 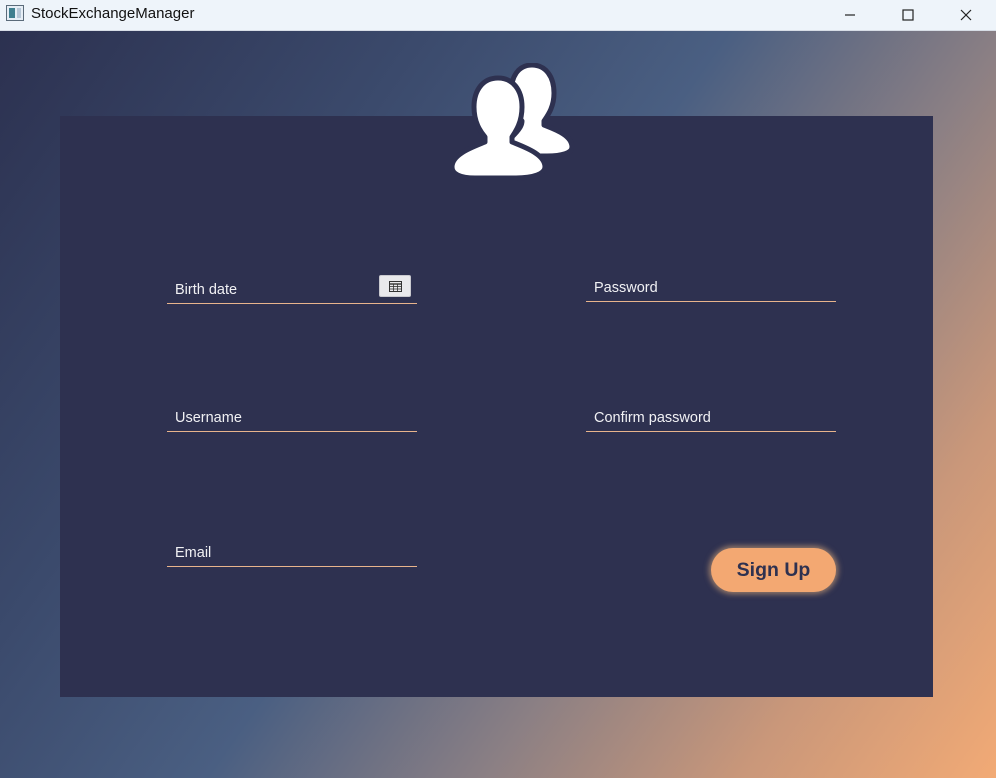 I want to click on close-button, so click(x=966, y=15).